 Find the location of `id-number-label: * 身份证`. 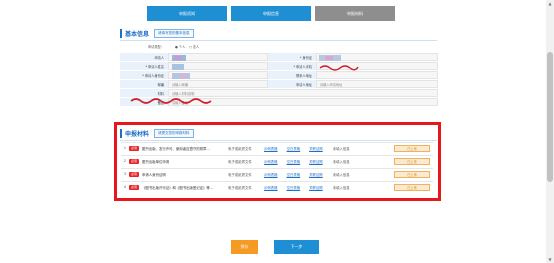

id-number-label: * 身份证 is located at coordinates (292, 57).